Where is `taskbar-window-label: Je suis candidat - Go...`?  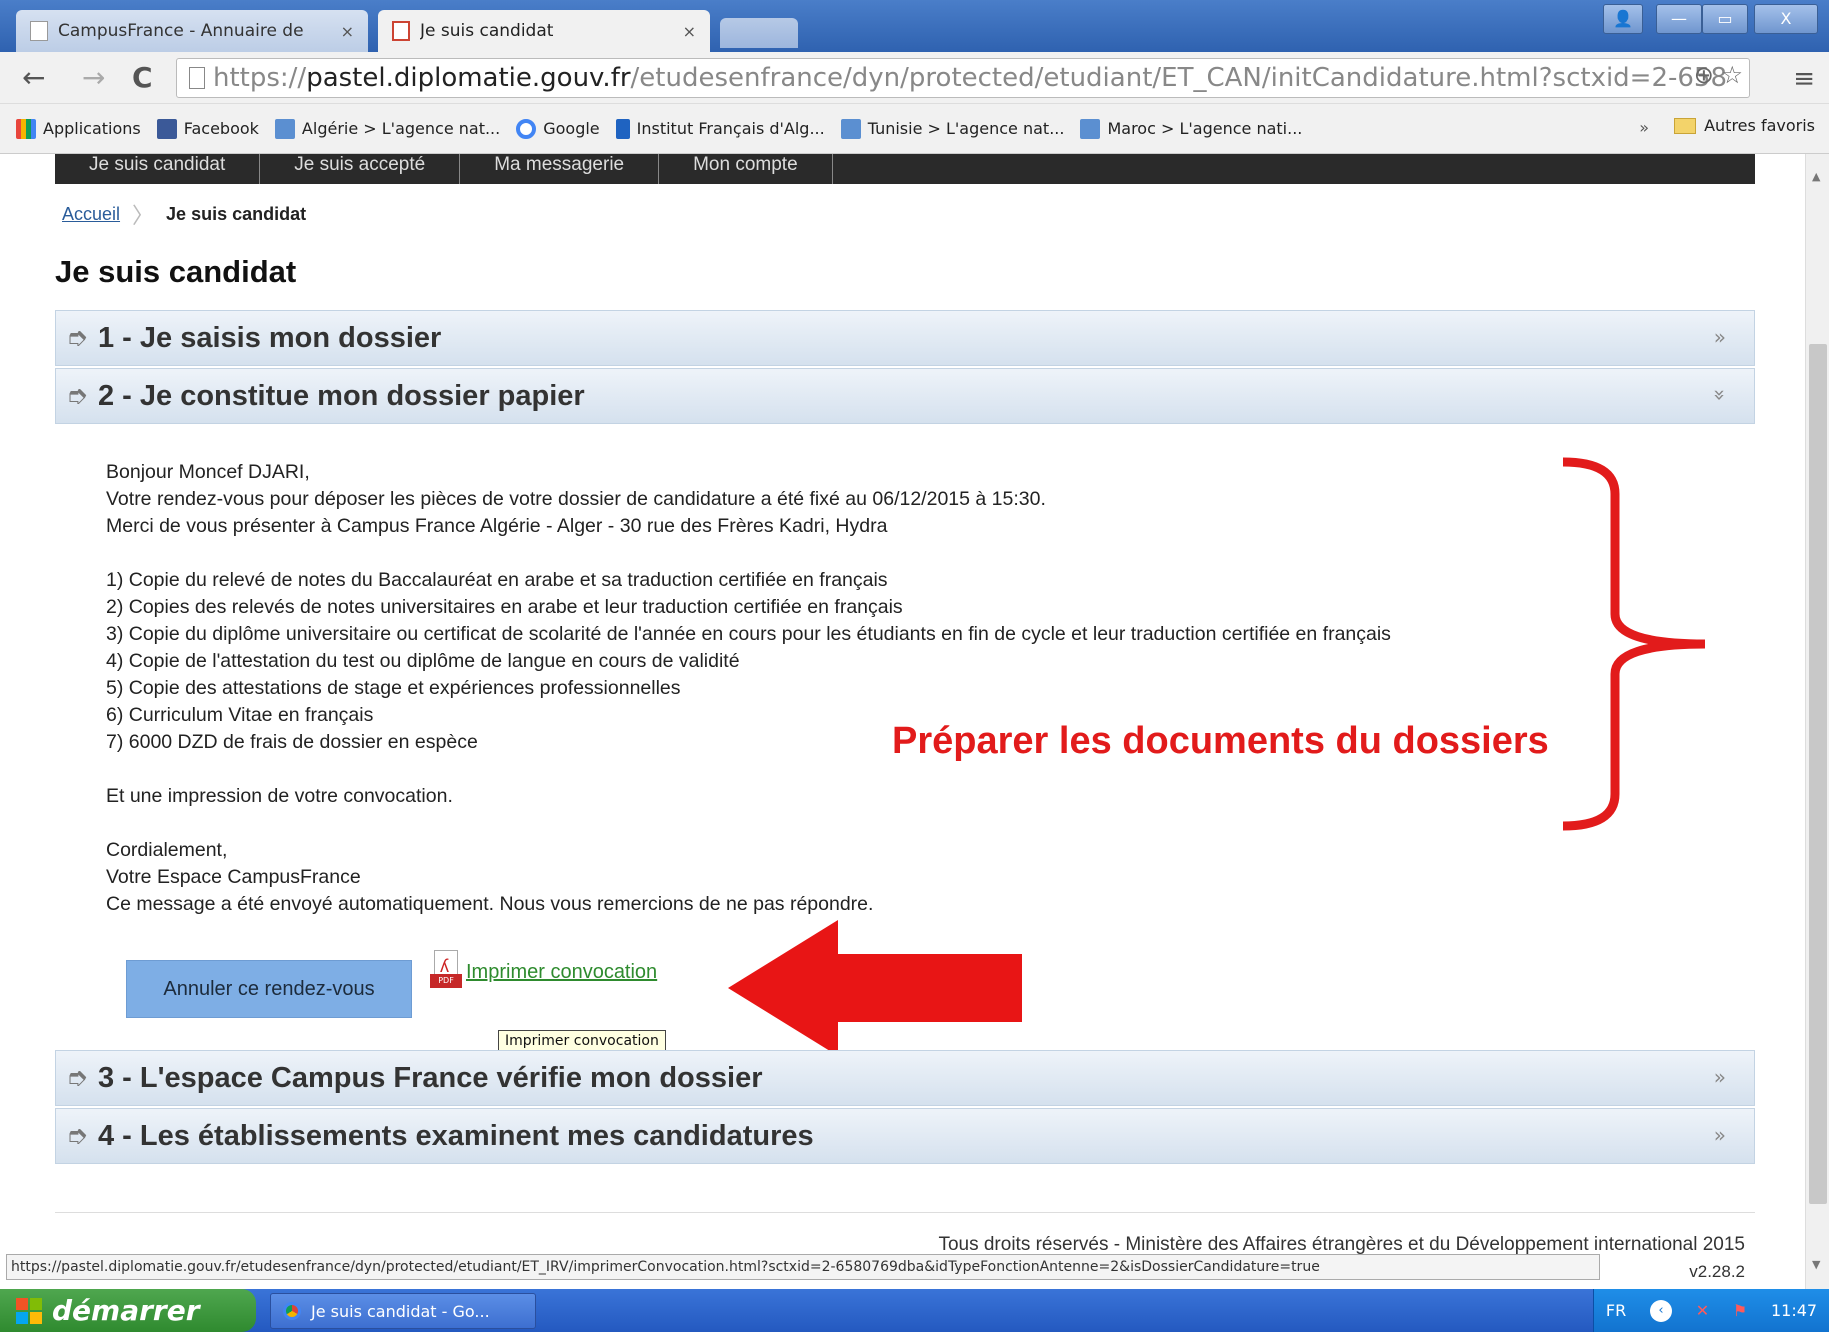 taskbar-window-label: Je suis candidat - Go... is located at coordinates (400, 1311).